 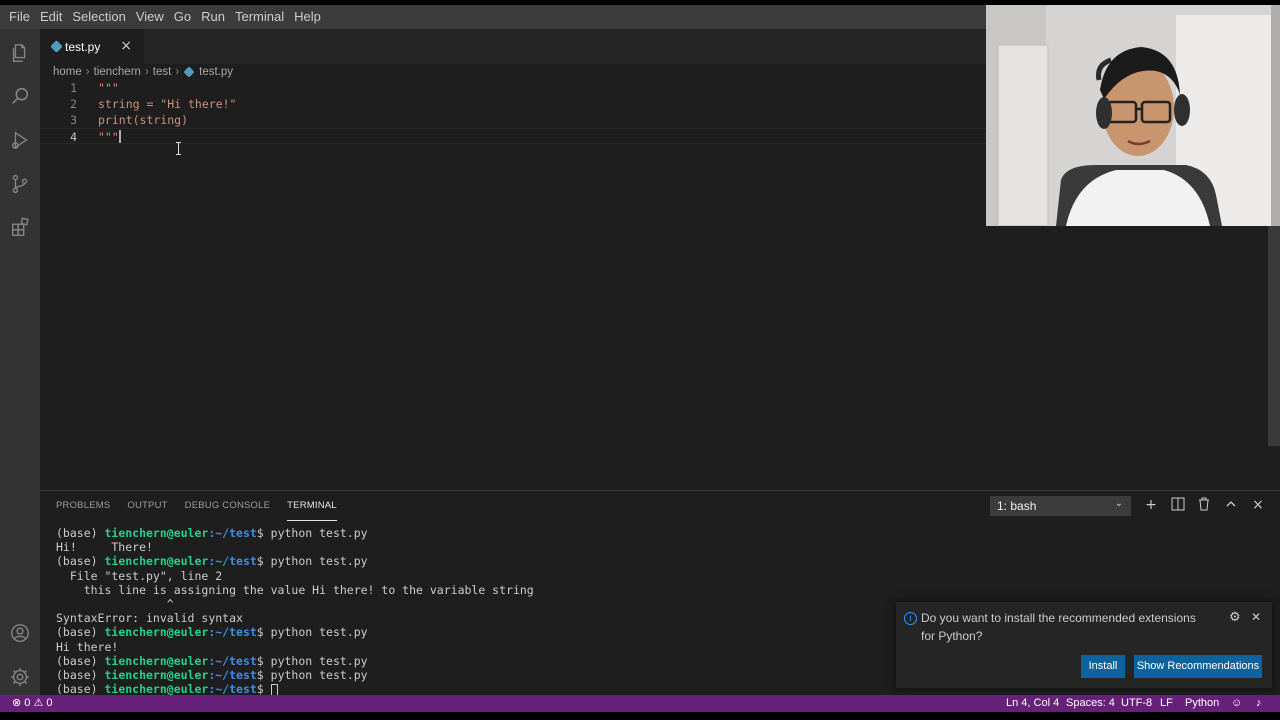 I want to click on breadcrumb-item: test.py, so click(x=216, y=72).